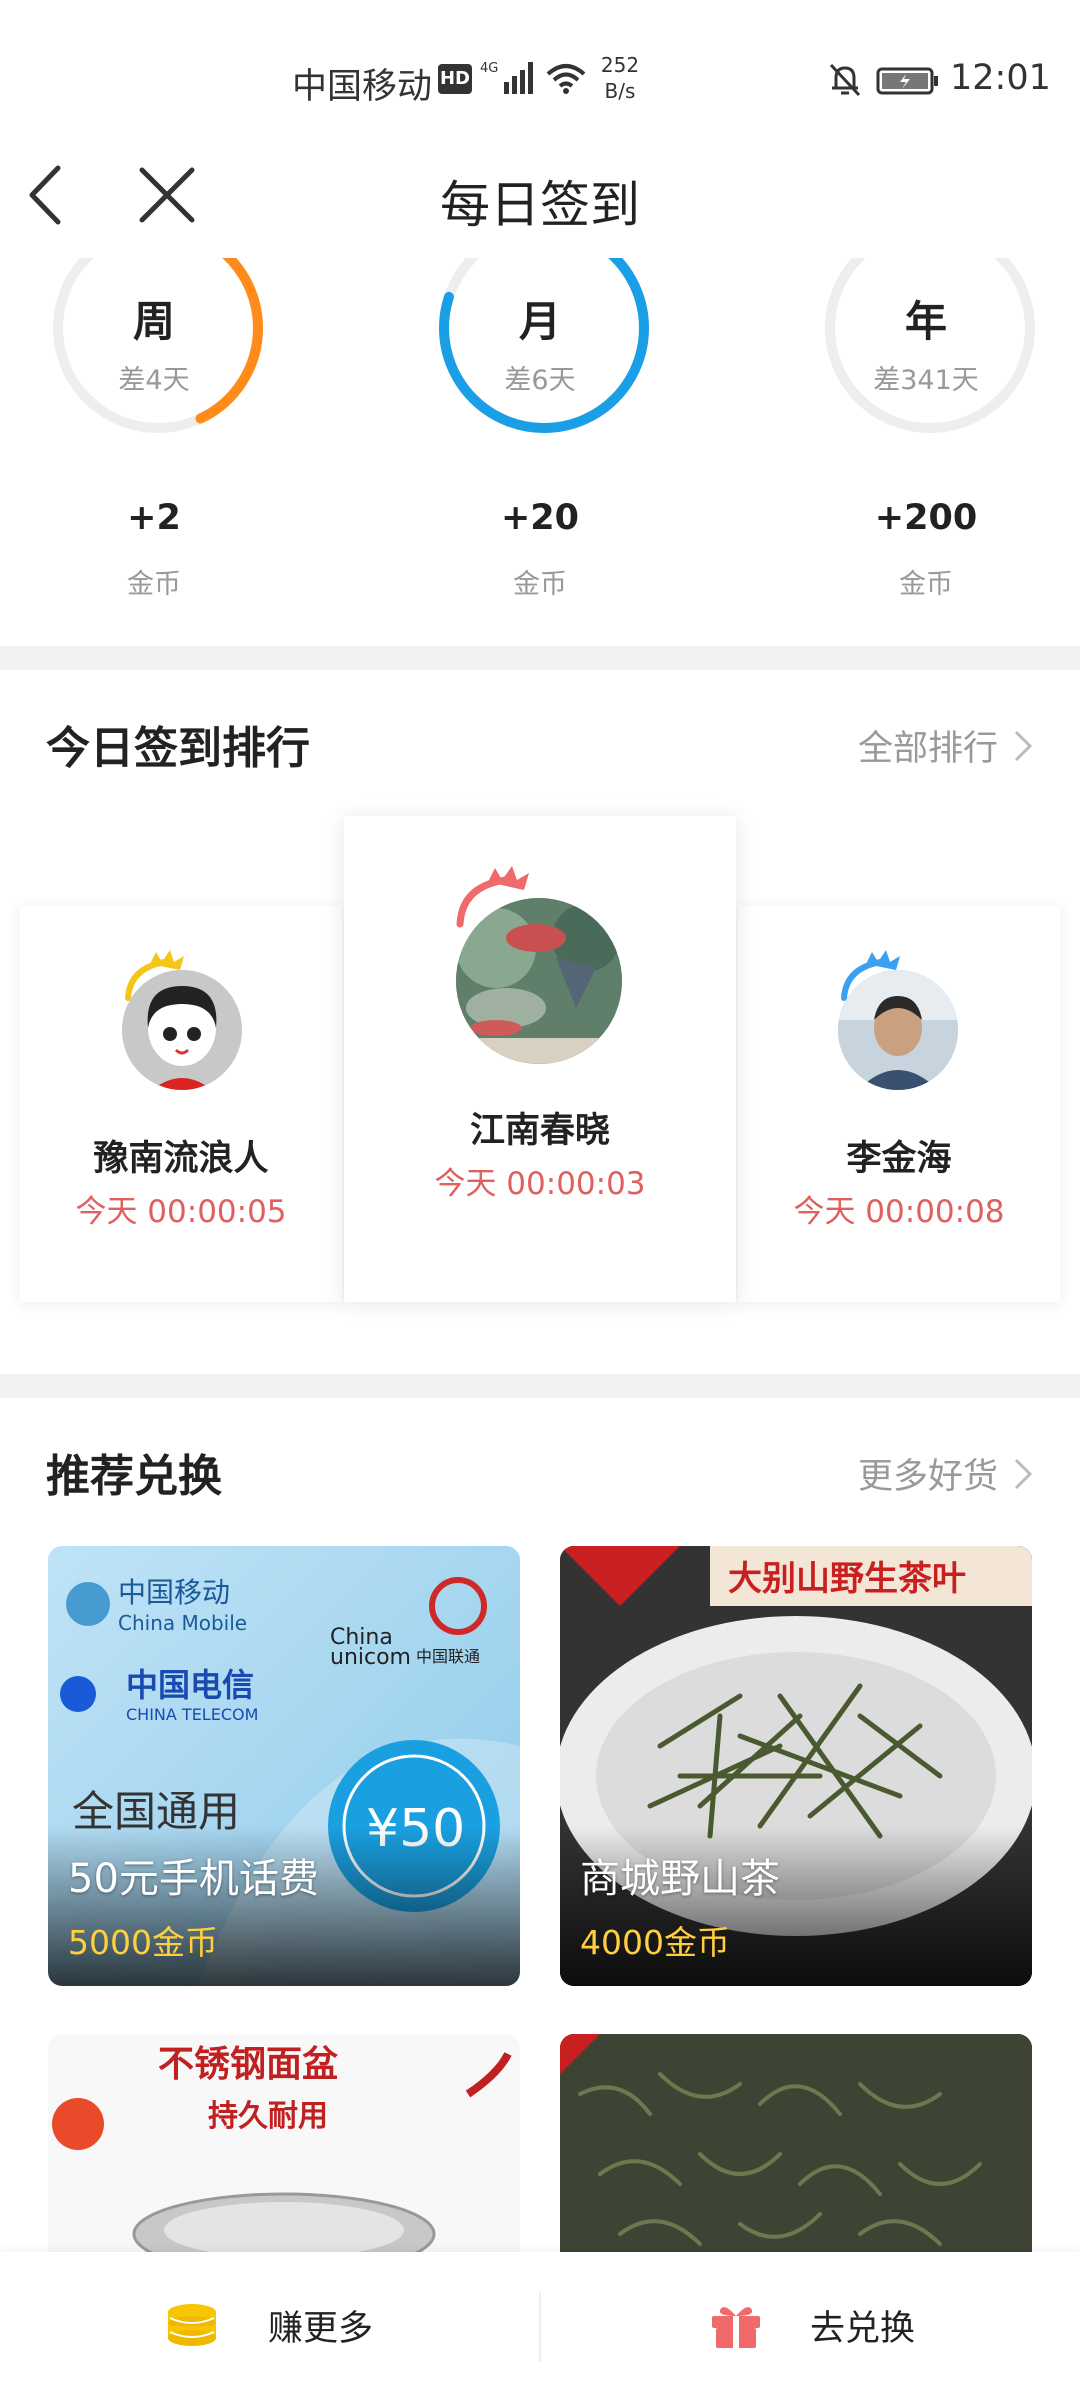 This screenshot has width=1080, height=2400. I want to click on year-ring: 年 差341天 +200 金币, so click(926, 448).